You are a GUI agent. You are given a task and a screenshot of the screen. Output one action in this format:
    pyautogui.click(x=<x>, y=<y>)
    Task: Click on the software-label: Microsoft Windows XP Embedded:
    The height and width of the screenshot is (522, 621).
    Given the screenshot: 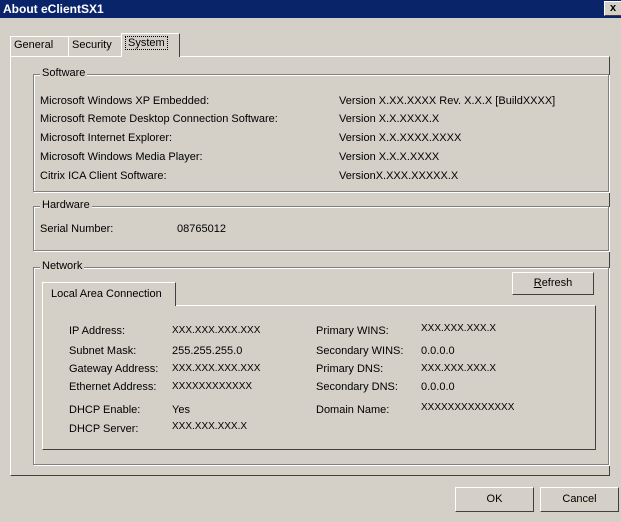 What is the action you would take?
    pyautogui.click(x=125, y=101)
    